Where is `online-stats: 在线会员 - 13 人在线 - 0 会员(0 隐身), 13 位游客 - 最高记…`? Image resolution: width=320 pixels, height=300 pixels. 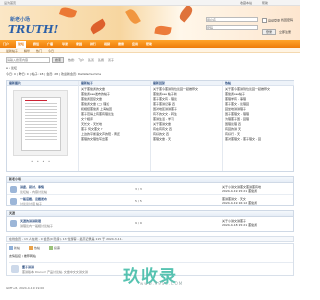 online-stats: 在线会员 - 13 人在线 - 0 会员(0 隐身), 13 位游客 - 最高记… is located at coordinates (150, 239).